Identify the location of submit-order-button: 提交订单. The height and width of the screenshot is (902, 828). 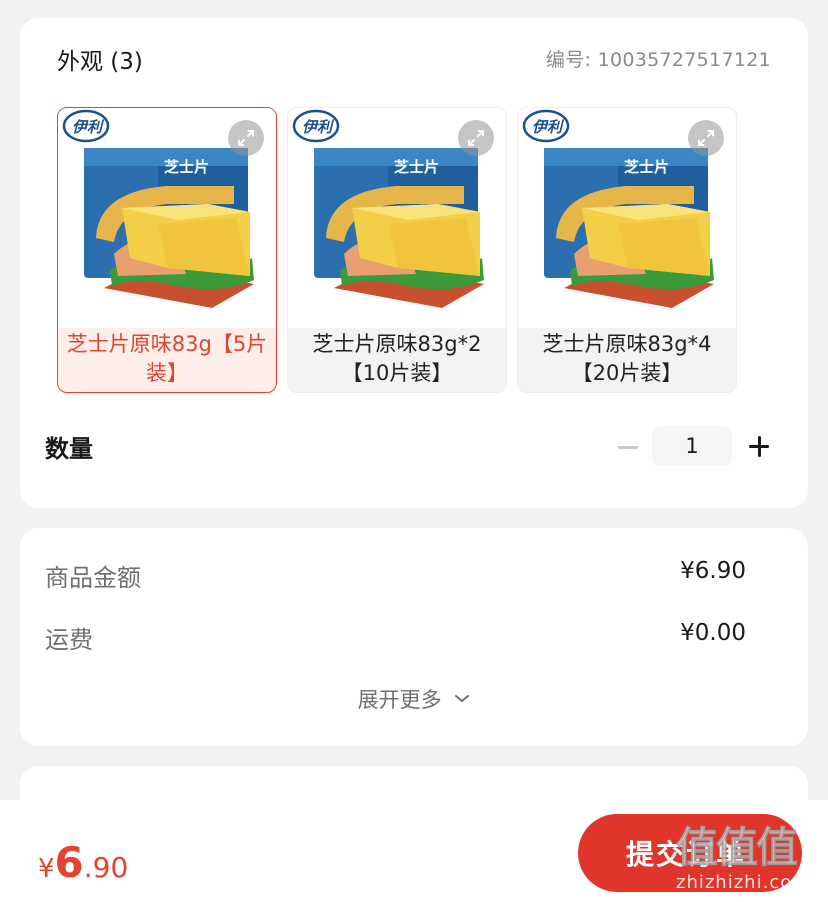
(690, 853).